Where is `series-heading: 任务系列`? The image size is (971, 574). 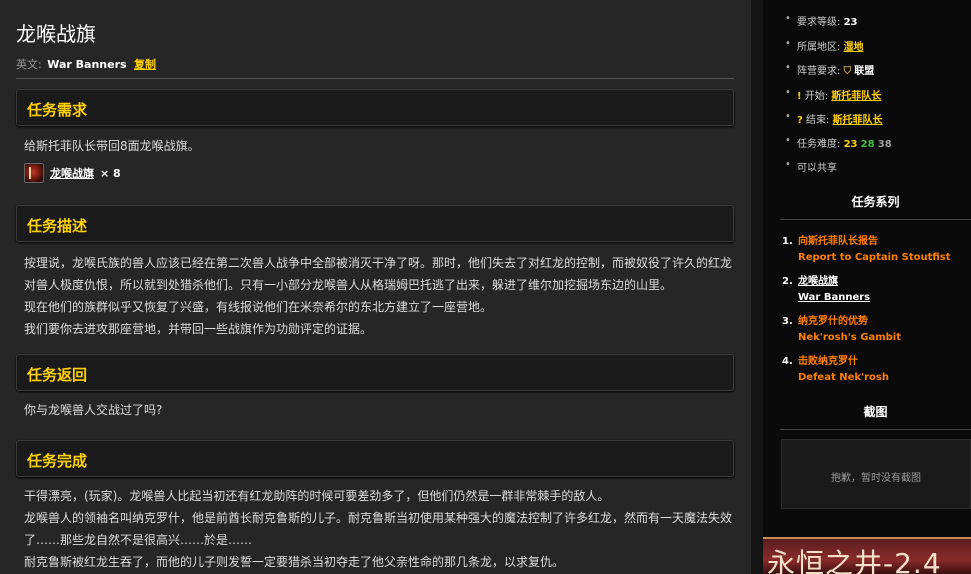 series-heading: 任务系列 is located at coordinates (875, 202).